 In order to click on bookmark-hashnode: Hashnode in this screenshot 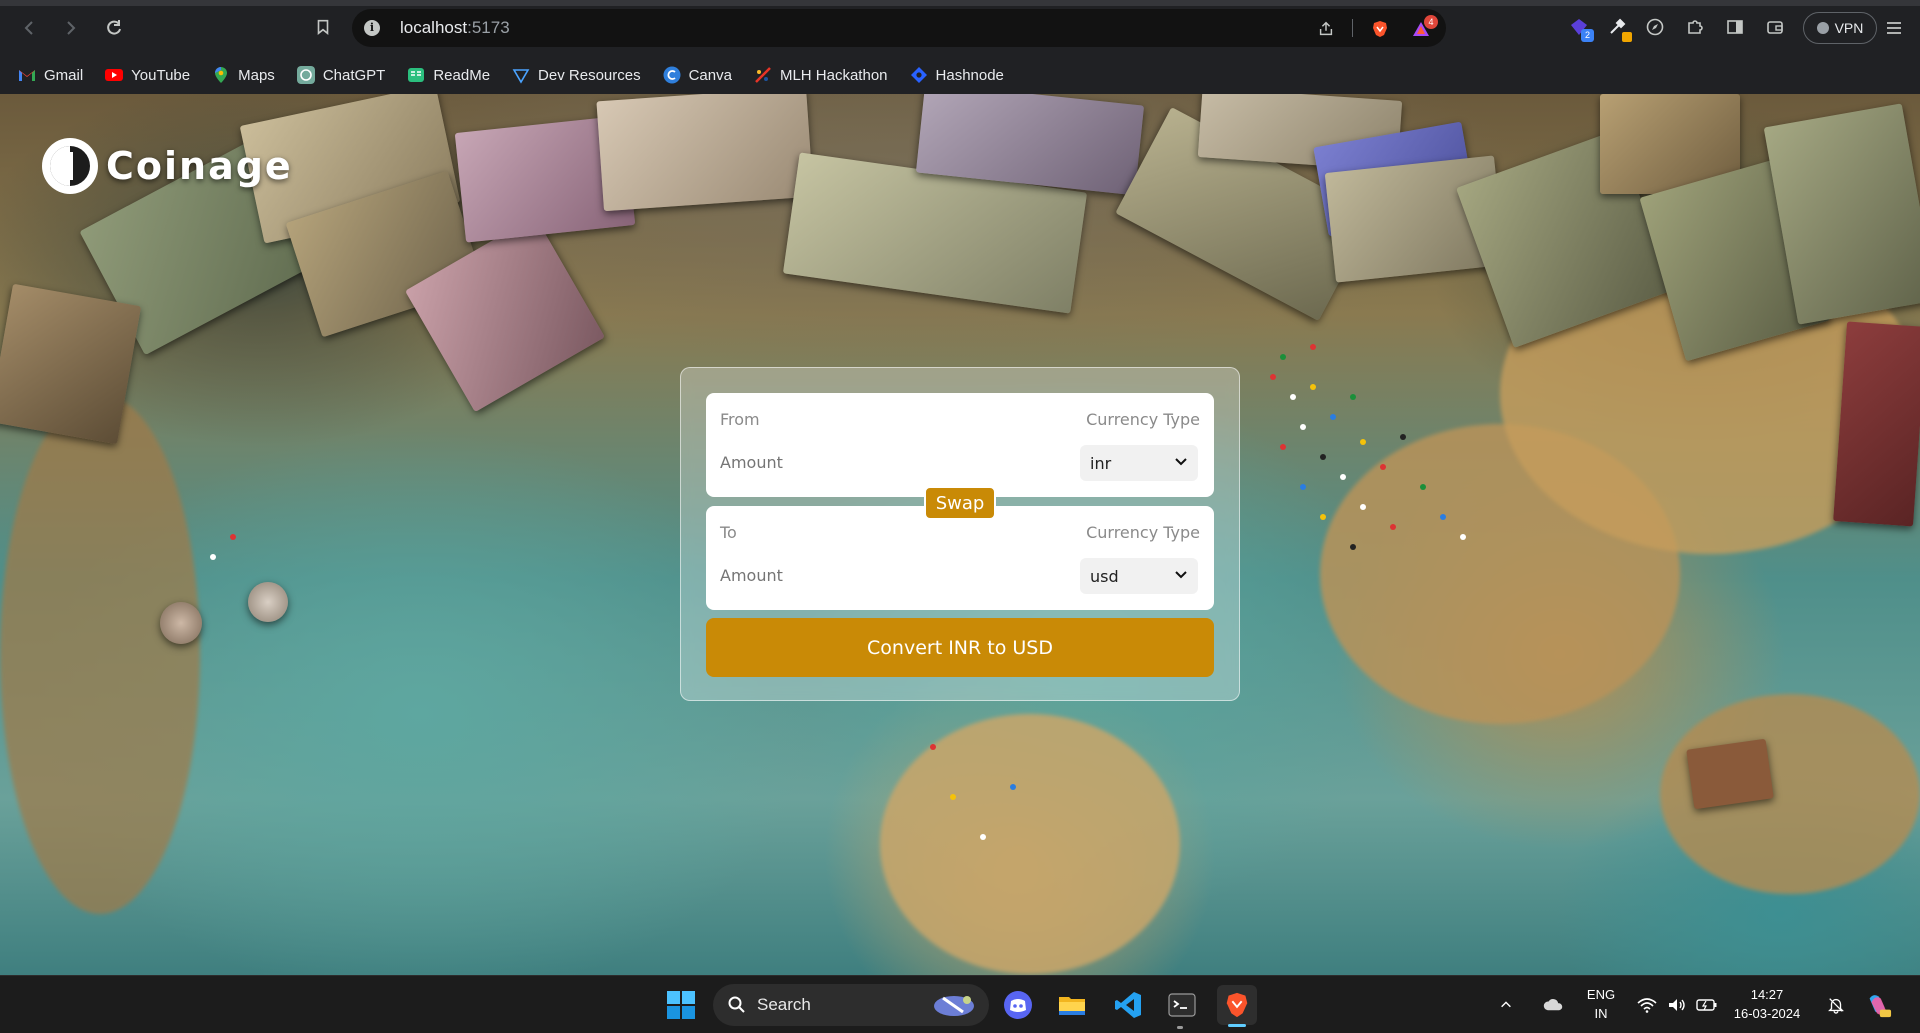, I will do `click(957, 75)`.